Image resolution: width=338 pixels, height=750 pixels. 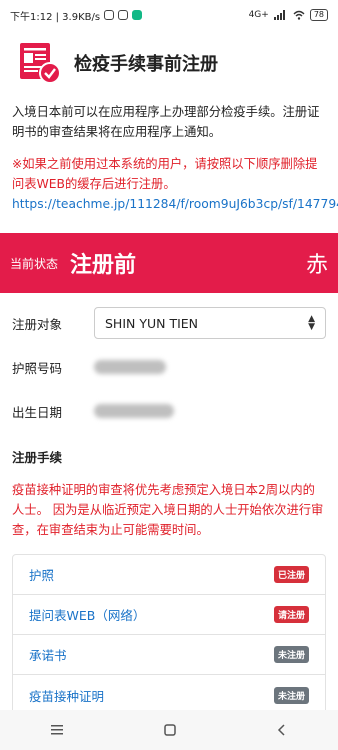 I want to click on app-header: 检疫手续事前注册, so click(x=169, y=59).